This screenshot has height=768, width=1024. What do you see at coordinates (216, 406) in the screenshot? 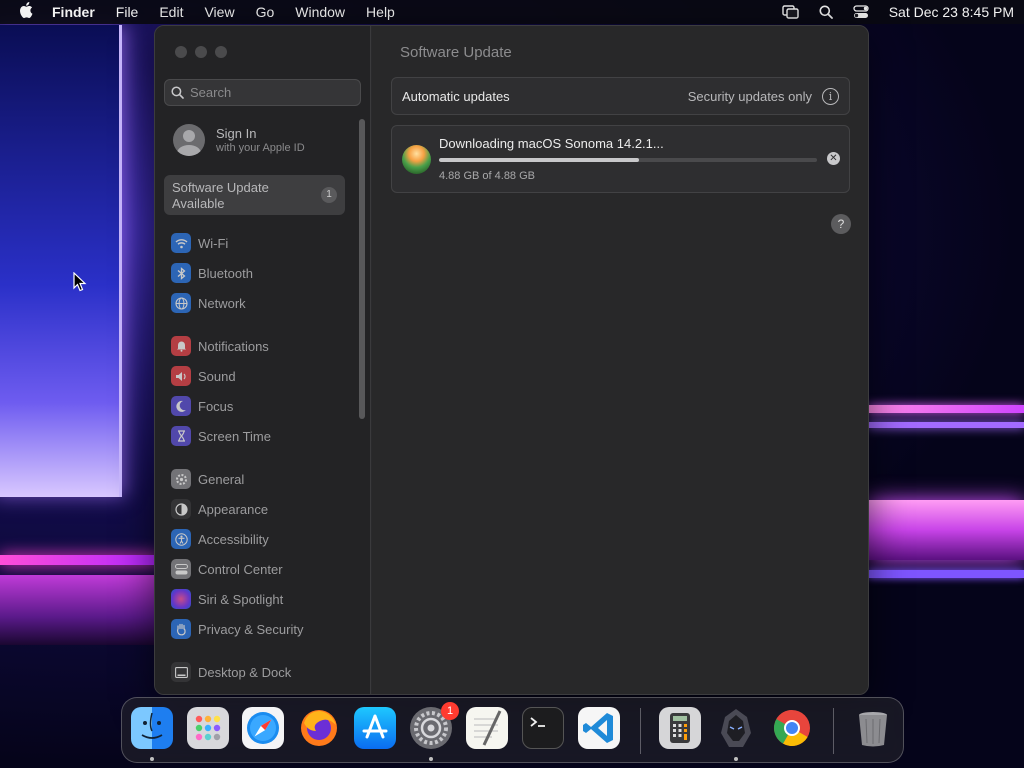
I see `sidebar-item-label: Focus` at bounding box center [216, 406].